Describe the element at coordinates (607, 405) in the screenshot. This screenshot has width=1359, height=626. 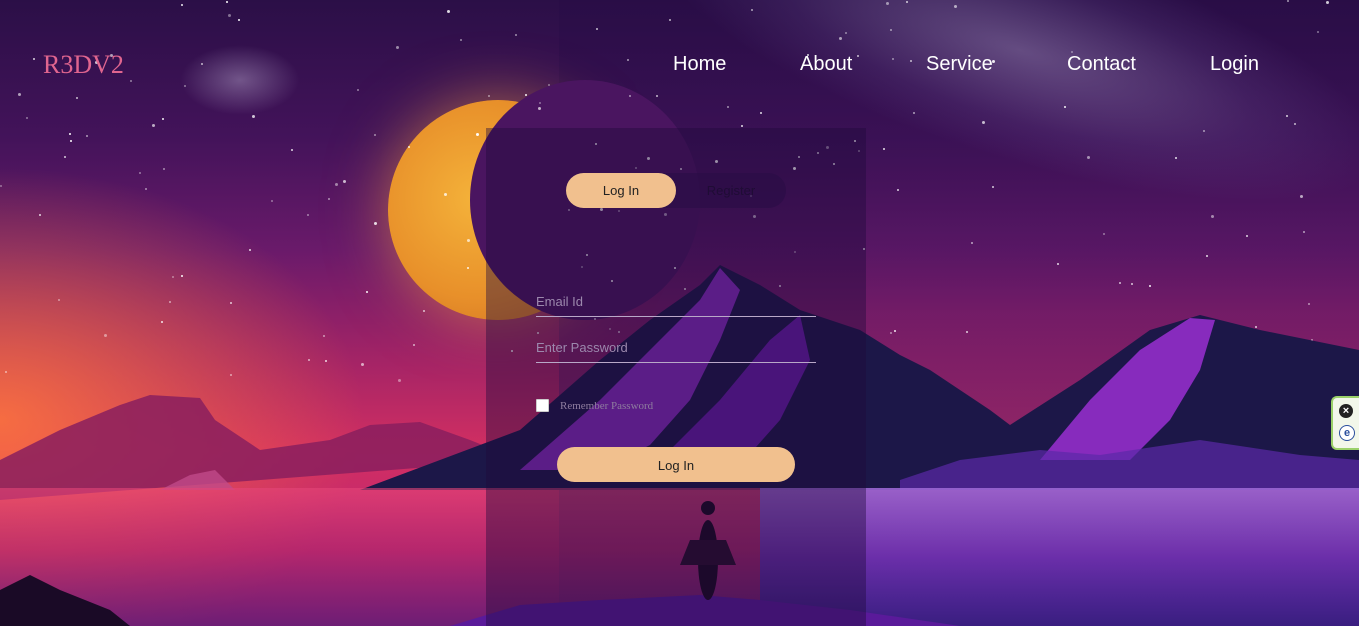
I see `remember-label: Remember Password` at that location.